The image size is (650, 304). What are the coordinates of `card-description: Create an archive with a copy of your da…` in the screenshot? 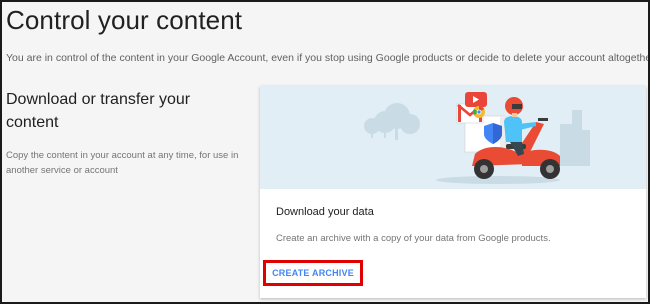 It's located at (413, 238).